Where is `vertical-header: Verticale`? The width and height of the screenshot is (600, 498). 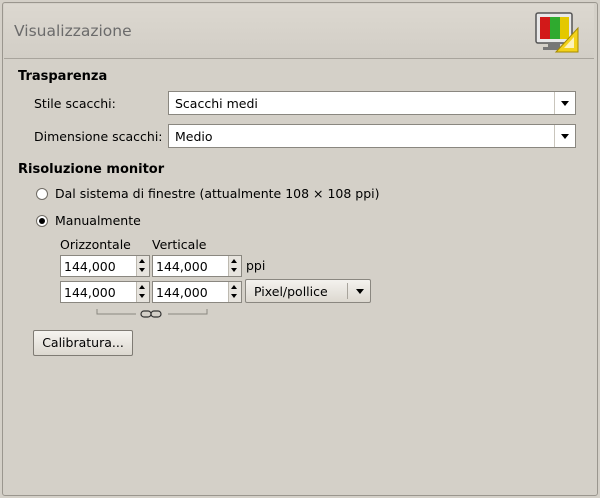
vertical-header: Verticale is located at coordinates (179, 244).